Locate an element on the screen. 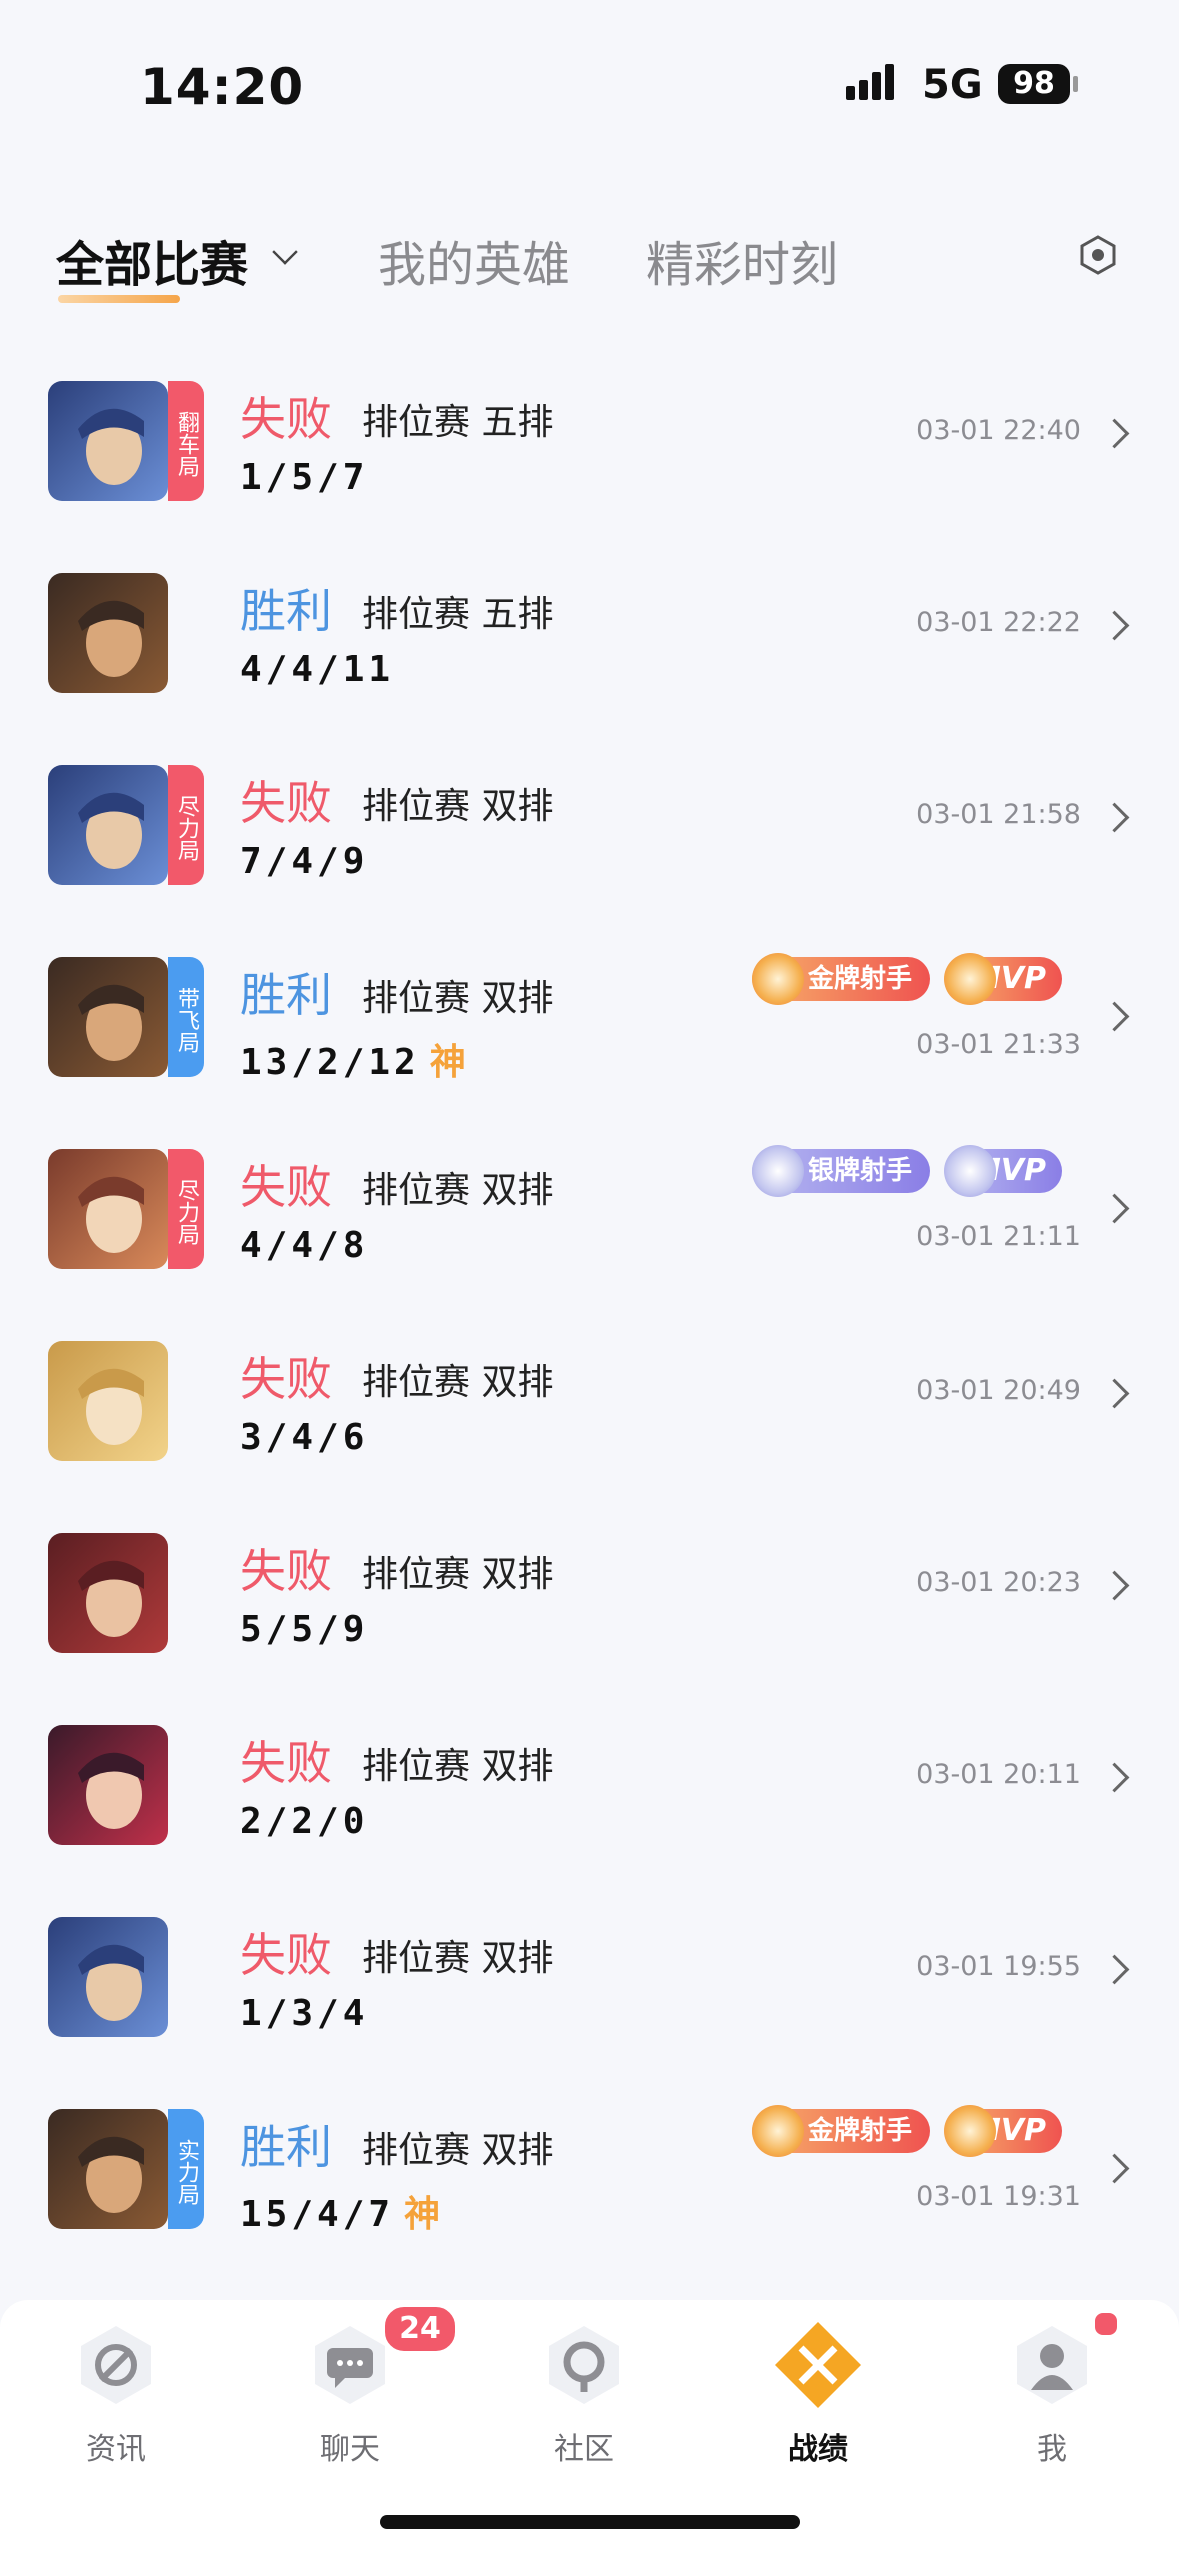 This screenshot has width=1179, height=2556. kda-value: 1/5/7 is located at coordinates (304, 477).